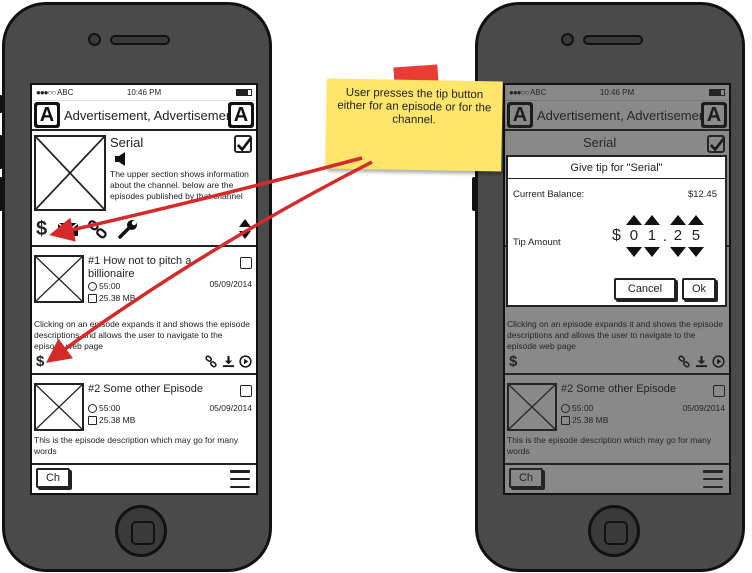 The image size is (752, 573). Describe the element at coordinates (615, 194) in the screenshot. I see `balance-row: Current Balance: $12.45` at that location.